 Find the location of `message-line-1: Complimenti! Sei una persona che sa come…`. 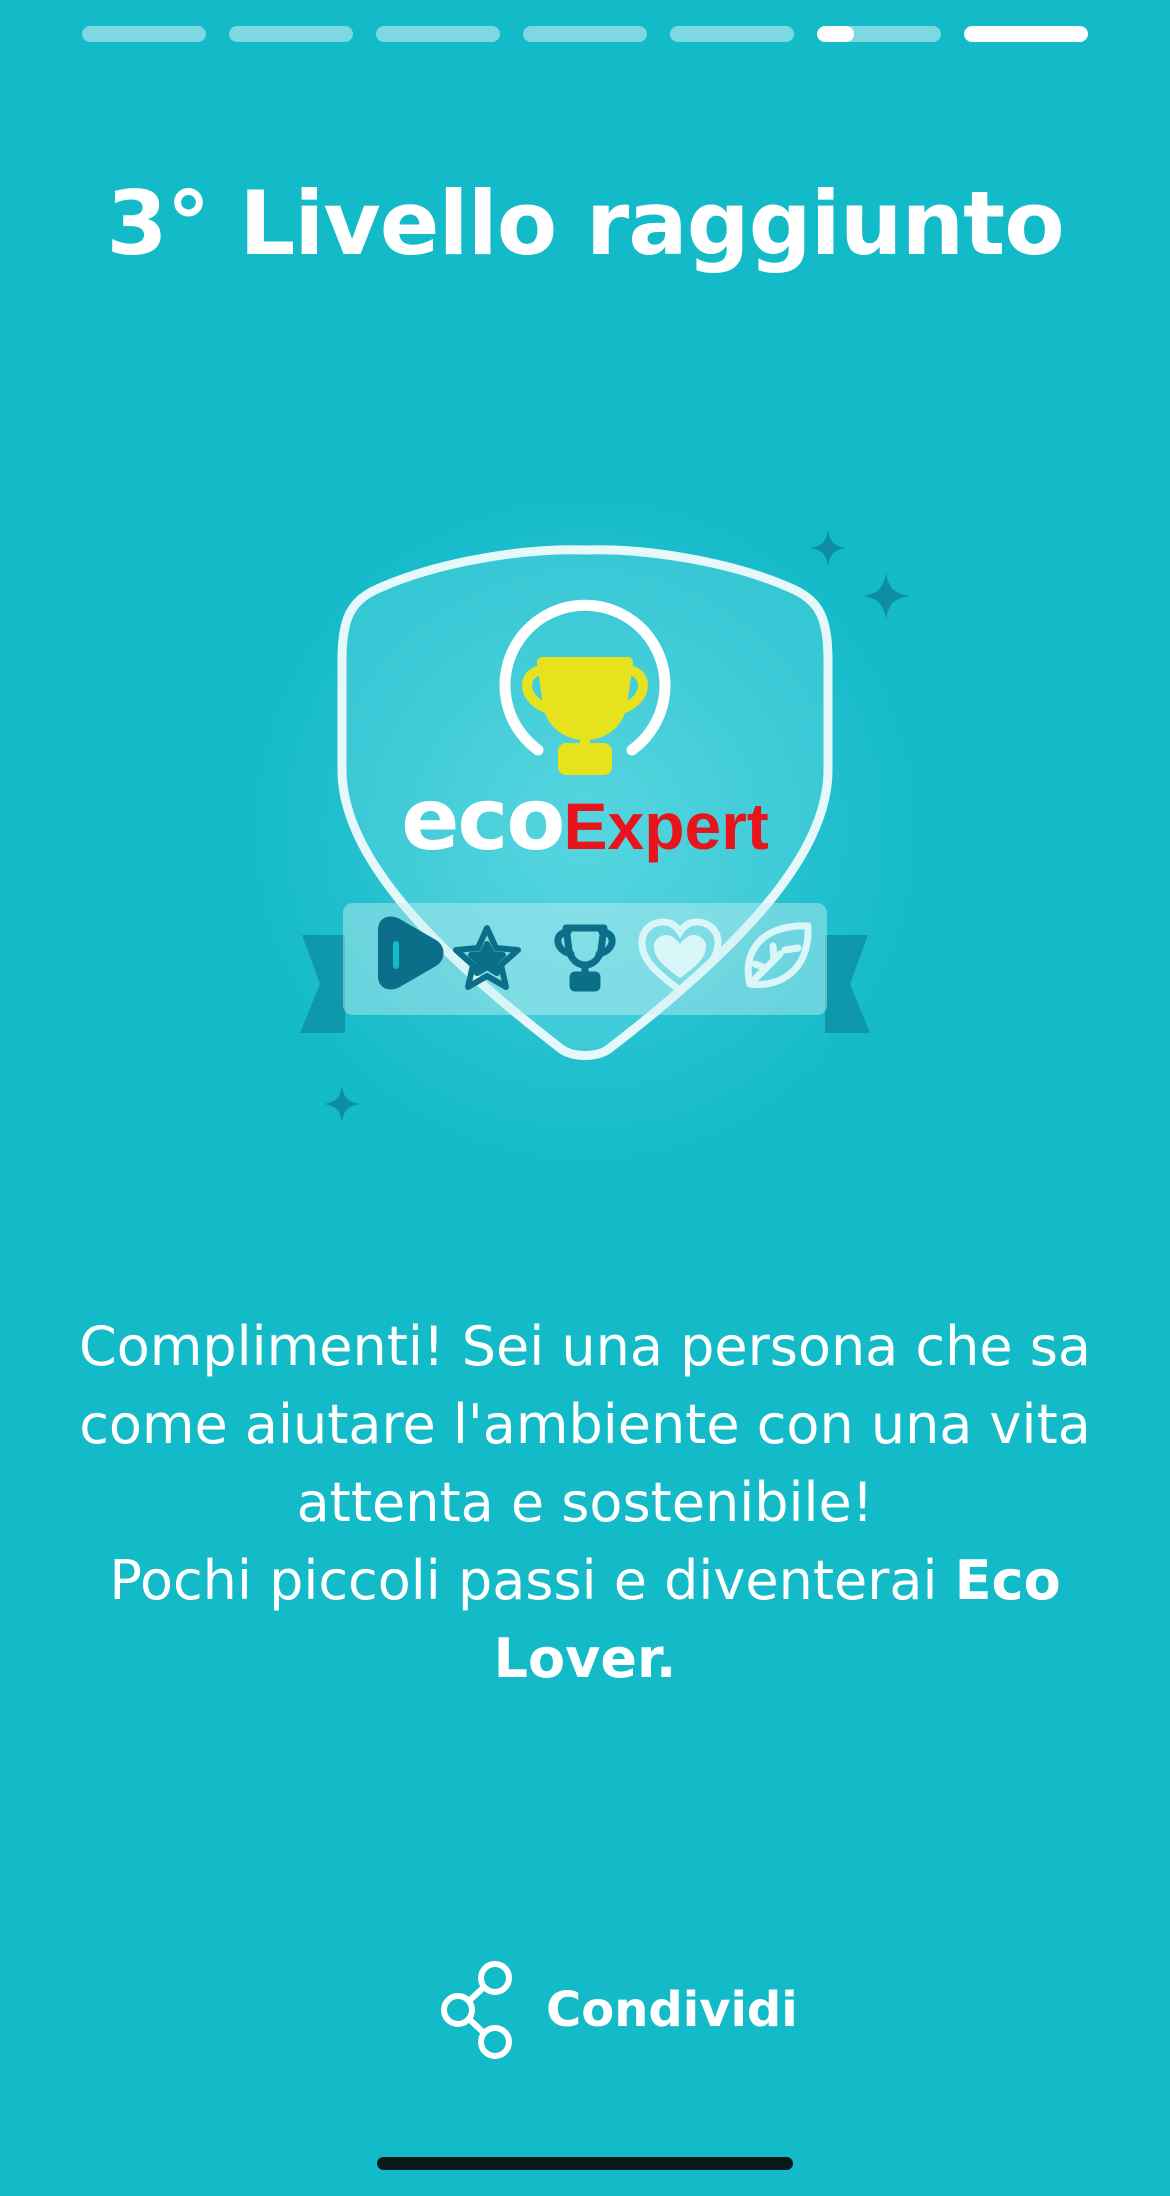

message-line-1: Complimenti! Sei una persona che sa come… is located at coordinates (585, 1424).